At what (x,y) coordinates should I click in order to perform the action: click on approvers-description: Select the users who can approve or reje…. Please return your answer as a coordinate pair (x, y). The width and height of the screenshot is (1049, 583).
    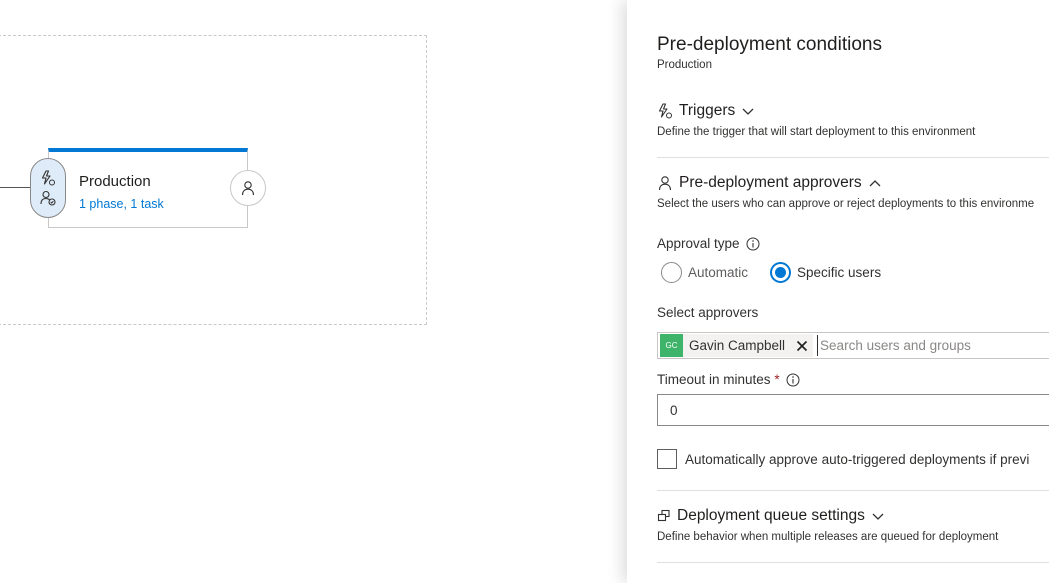
    Looking at the image, I should click on (846, 204).